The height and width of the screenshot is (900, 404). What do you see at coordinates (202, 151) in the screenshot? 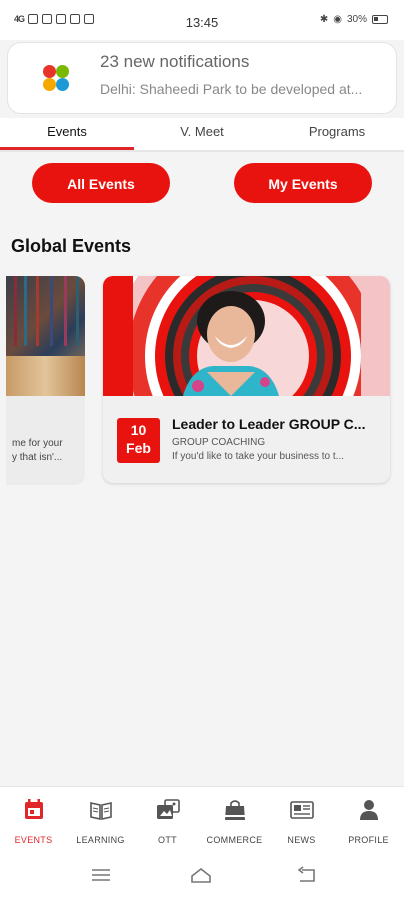
I see `tab-divider` at bounding box center [202, 151].